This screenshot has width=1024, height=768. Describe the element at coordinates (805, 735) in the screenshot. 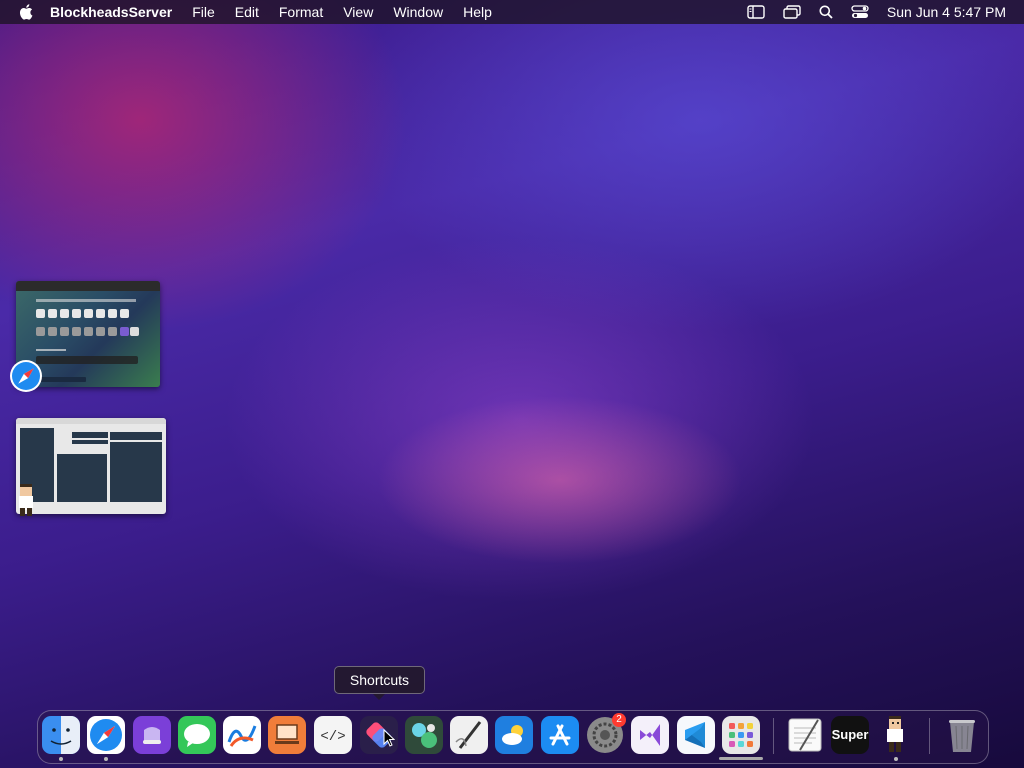

I see `textedit-icon` at that location.